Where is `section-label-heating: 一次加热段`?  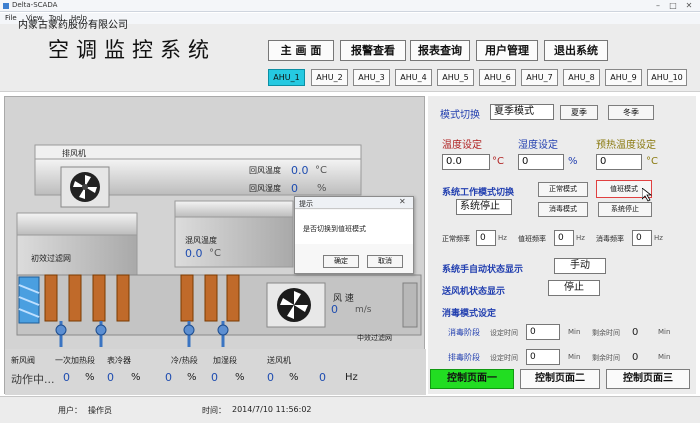
section-label-heating: 一次加热段 is located at coordinates (75, 360).